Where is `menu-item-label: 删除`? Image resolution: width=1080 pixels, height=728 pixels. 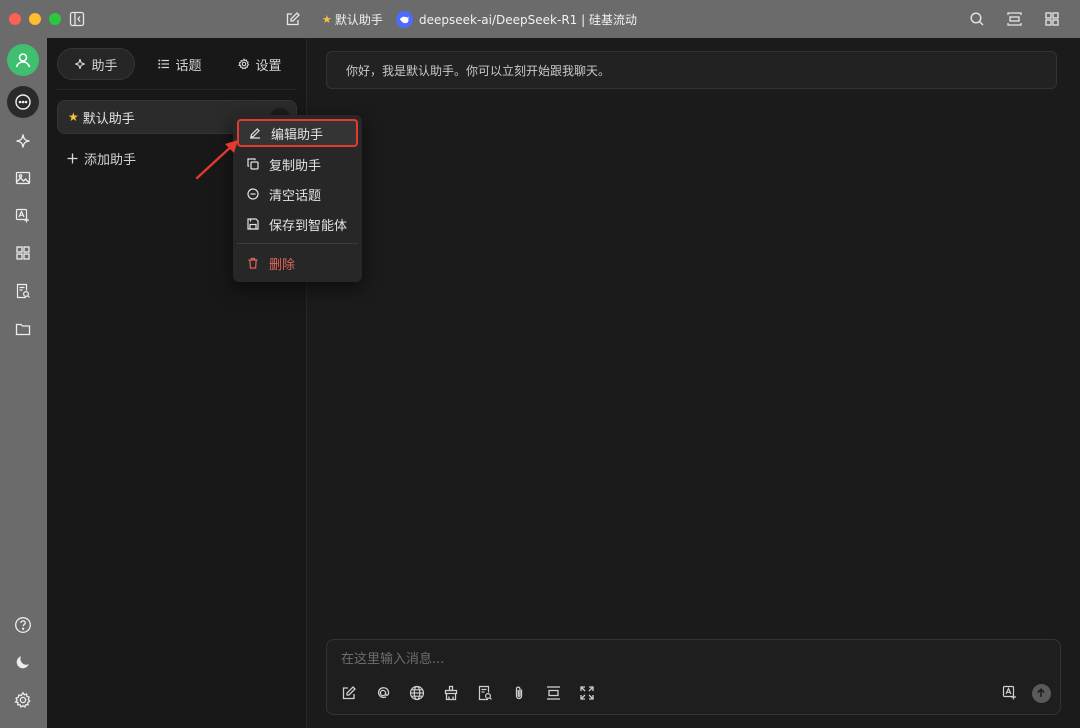
menu-item-label: 删除 is located at coordinates (282, 265).